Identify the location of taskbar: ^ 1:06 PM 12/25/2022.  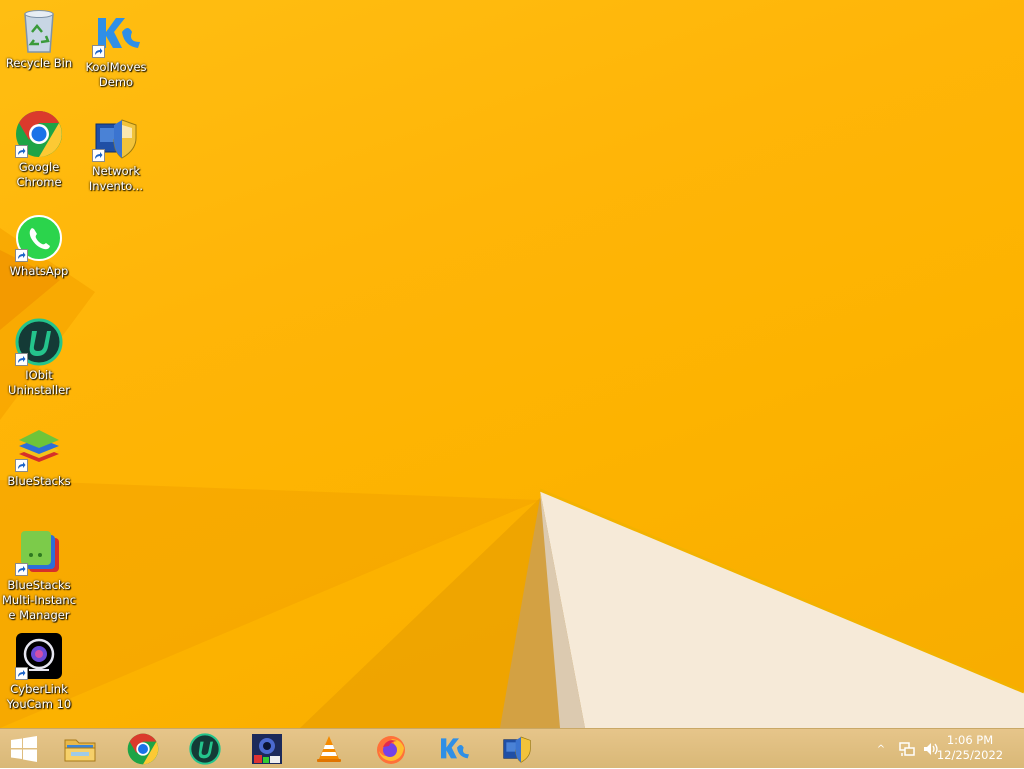
(512, 748).